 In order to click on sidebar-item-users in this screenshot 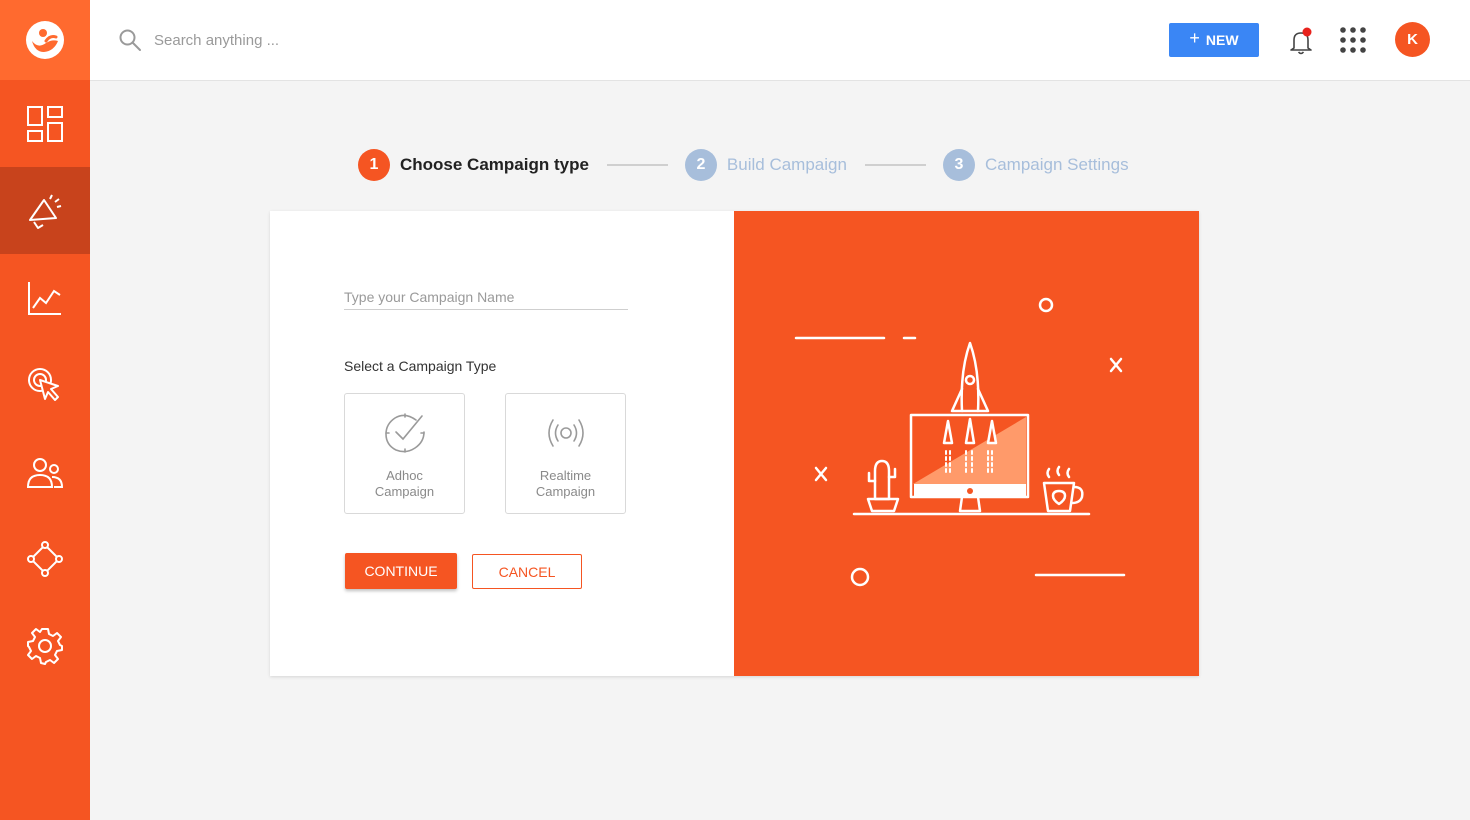, I will do `click(45, 471)`.